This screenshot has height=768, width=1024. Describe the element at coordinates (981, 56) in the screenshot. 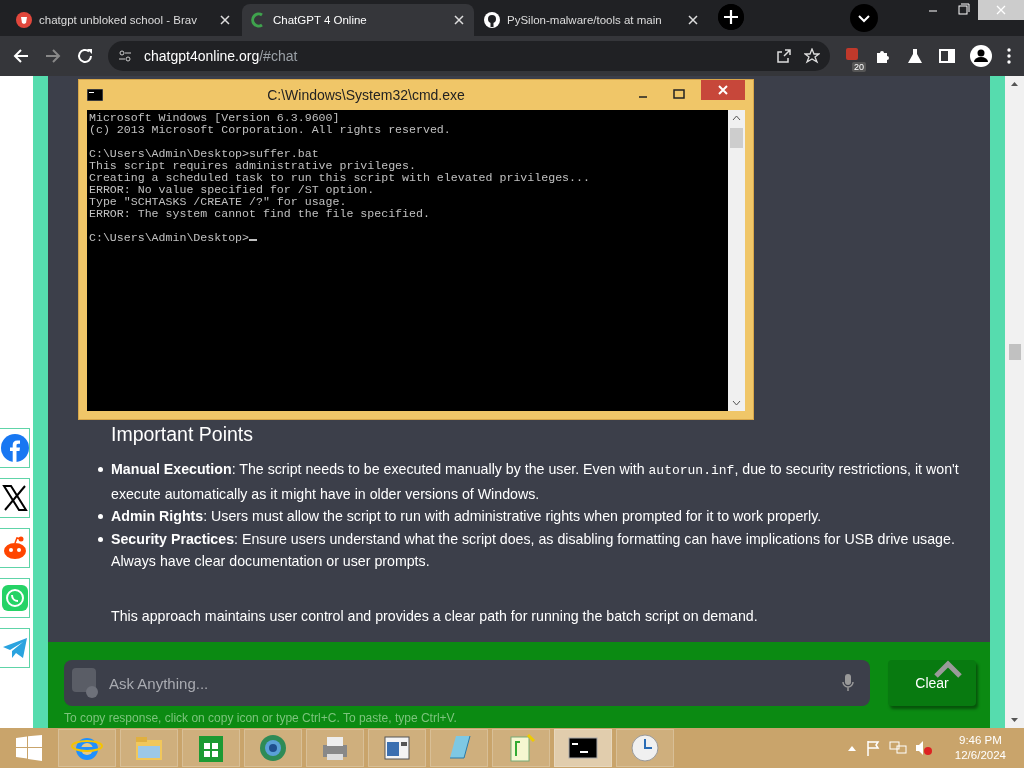

I see `profile-icon` at that location.